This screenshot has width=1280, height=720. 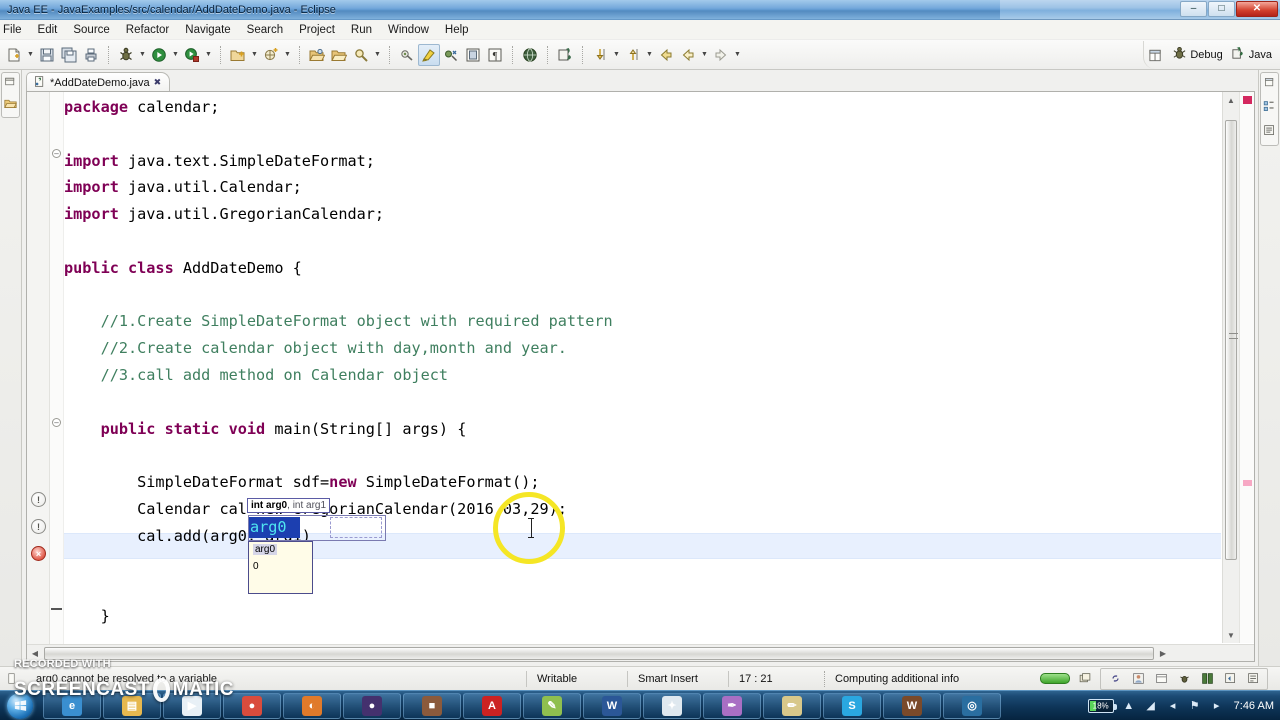 I want to click on previous-annotation-icon, so click(x=633, y=55).